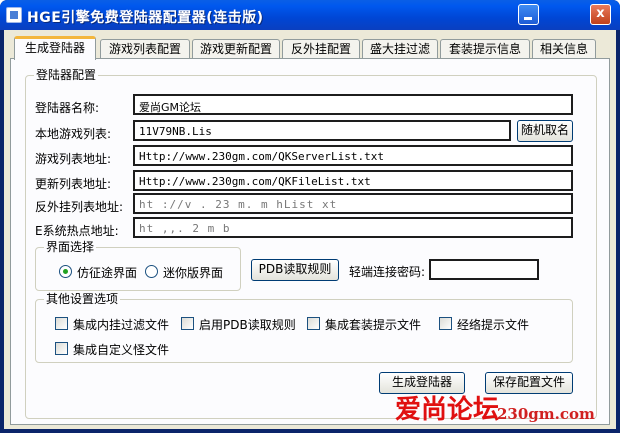  Describe the element at coordinates (70, 247) in the screenshot. I see `group-title: 界面选择` at that location.